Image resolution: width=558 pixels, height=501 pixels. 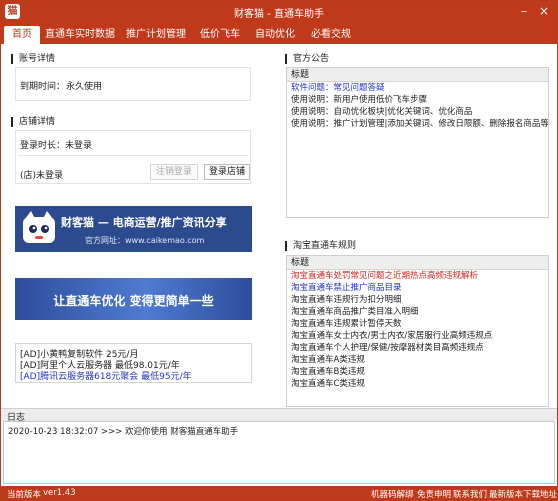 I want to click on announcements-section-title: 官方公告, so click(x=307, y=59).